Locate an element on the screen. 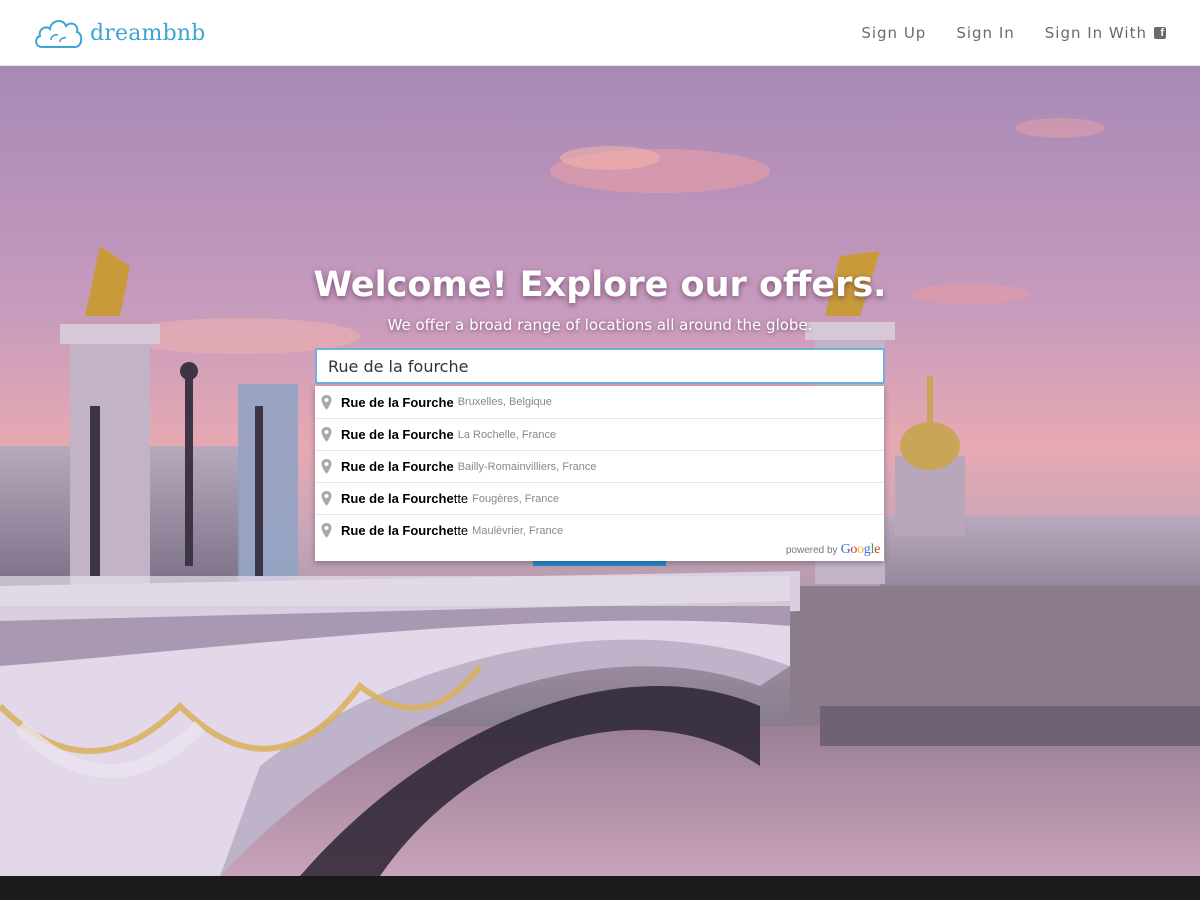 Image resolution: width=1200 pixels, height=900 pixels. sign-in-with-facebook-link: Sign In With f is located at coordinates (1105, 33).